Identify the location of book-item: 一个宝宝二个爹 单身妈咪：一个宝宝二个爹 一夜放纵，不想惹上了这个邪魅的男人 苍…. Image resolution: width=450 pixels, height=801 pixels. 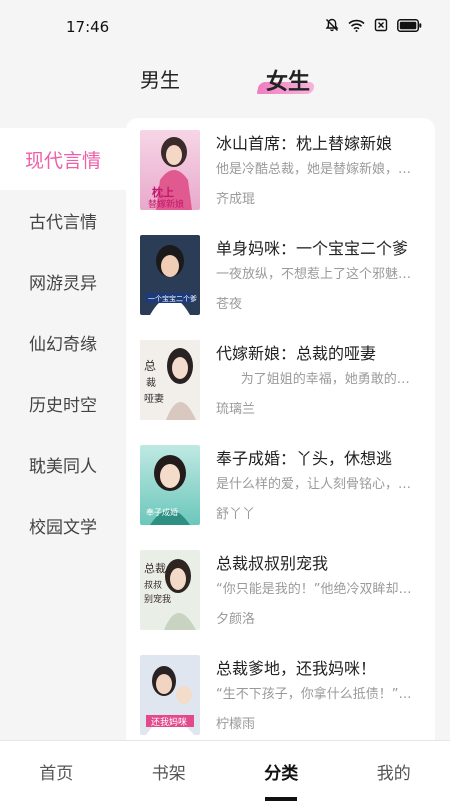
(280, 275).